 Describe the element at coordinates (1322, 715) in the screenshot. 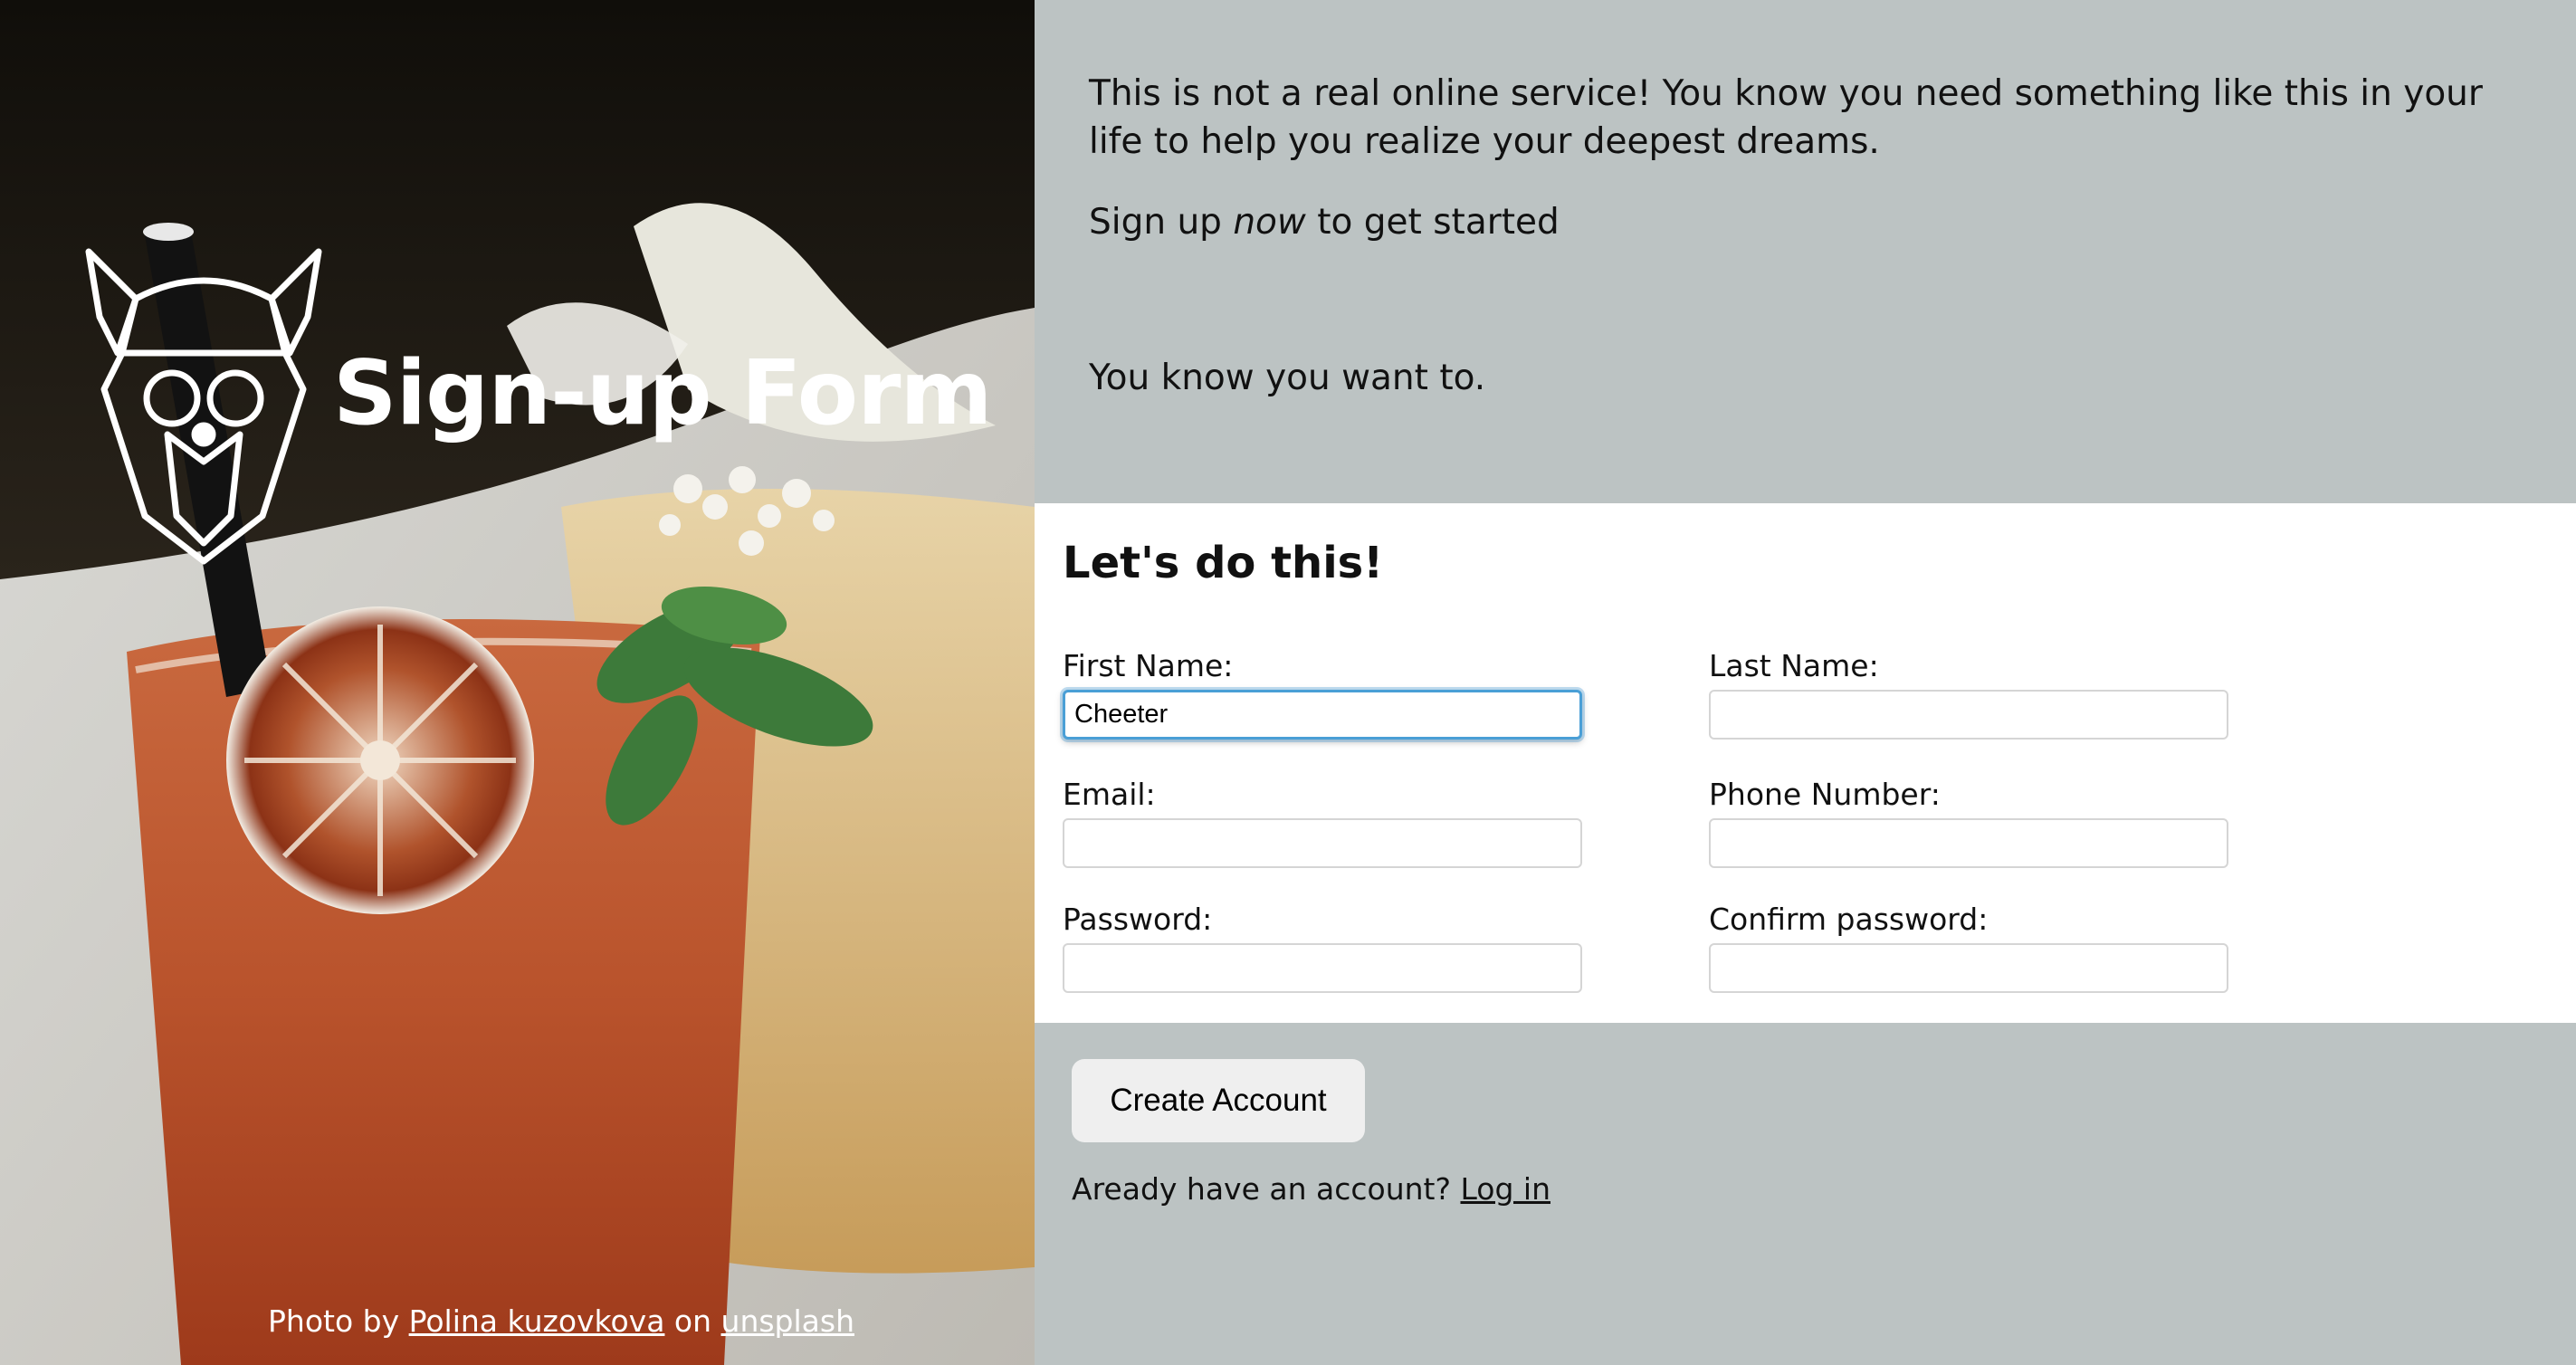

I see `first-name-input` at that location.